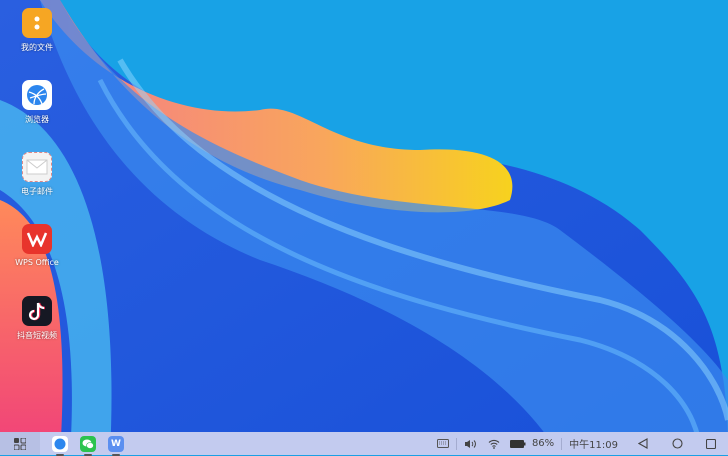 The width and height of the screenshot is (728, 456). I want to click on desktop-icon-browser: 浏览器, so click(37, 102).